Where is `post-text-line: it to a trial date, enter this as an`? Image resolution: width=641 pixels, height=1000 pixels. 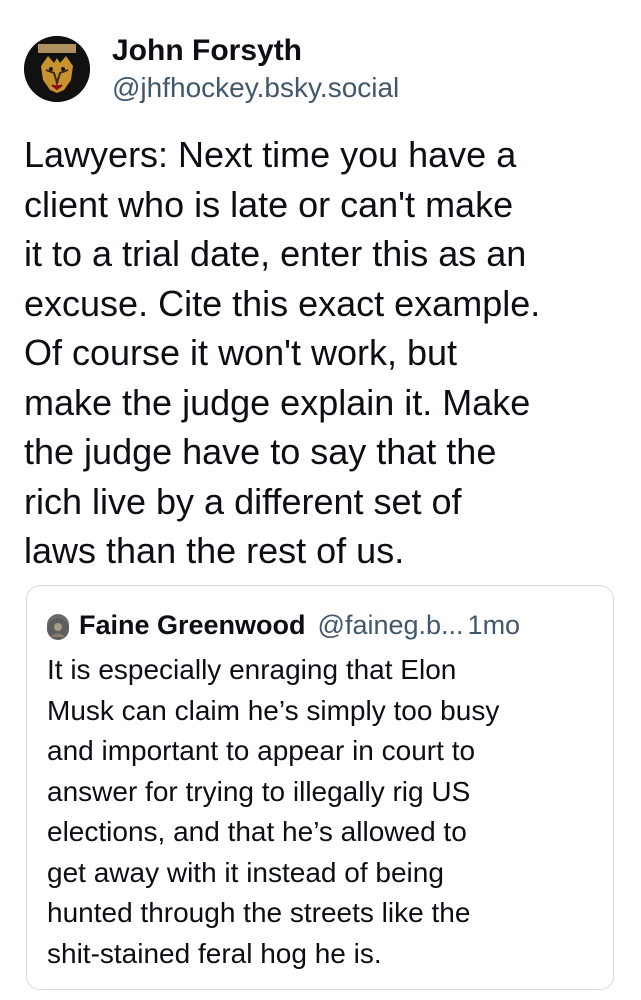 post-text-line: it to a trial date, enter this as an is located at coordinates (275, 253).